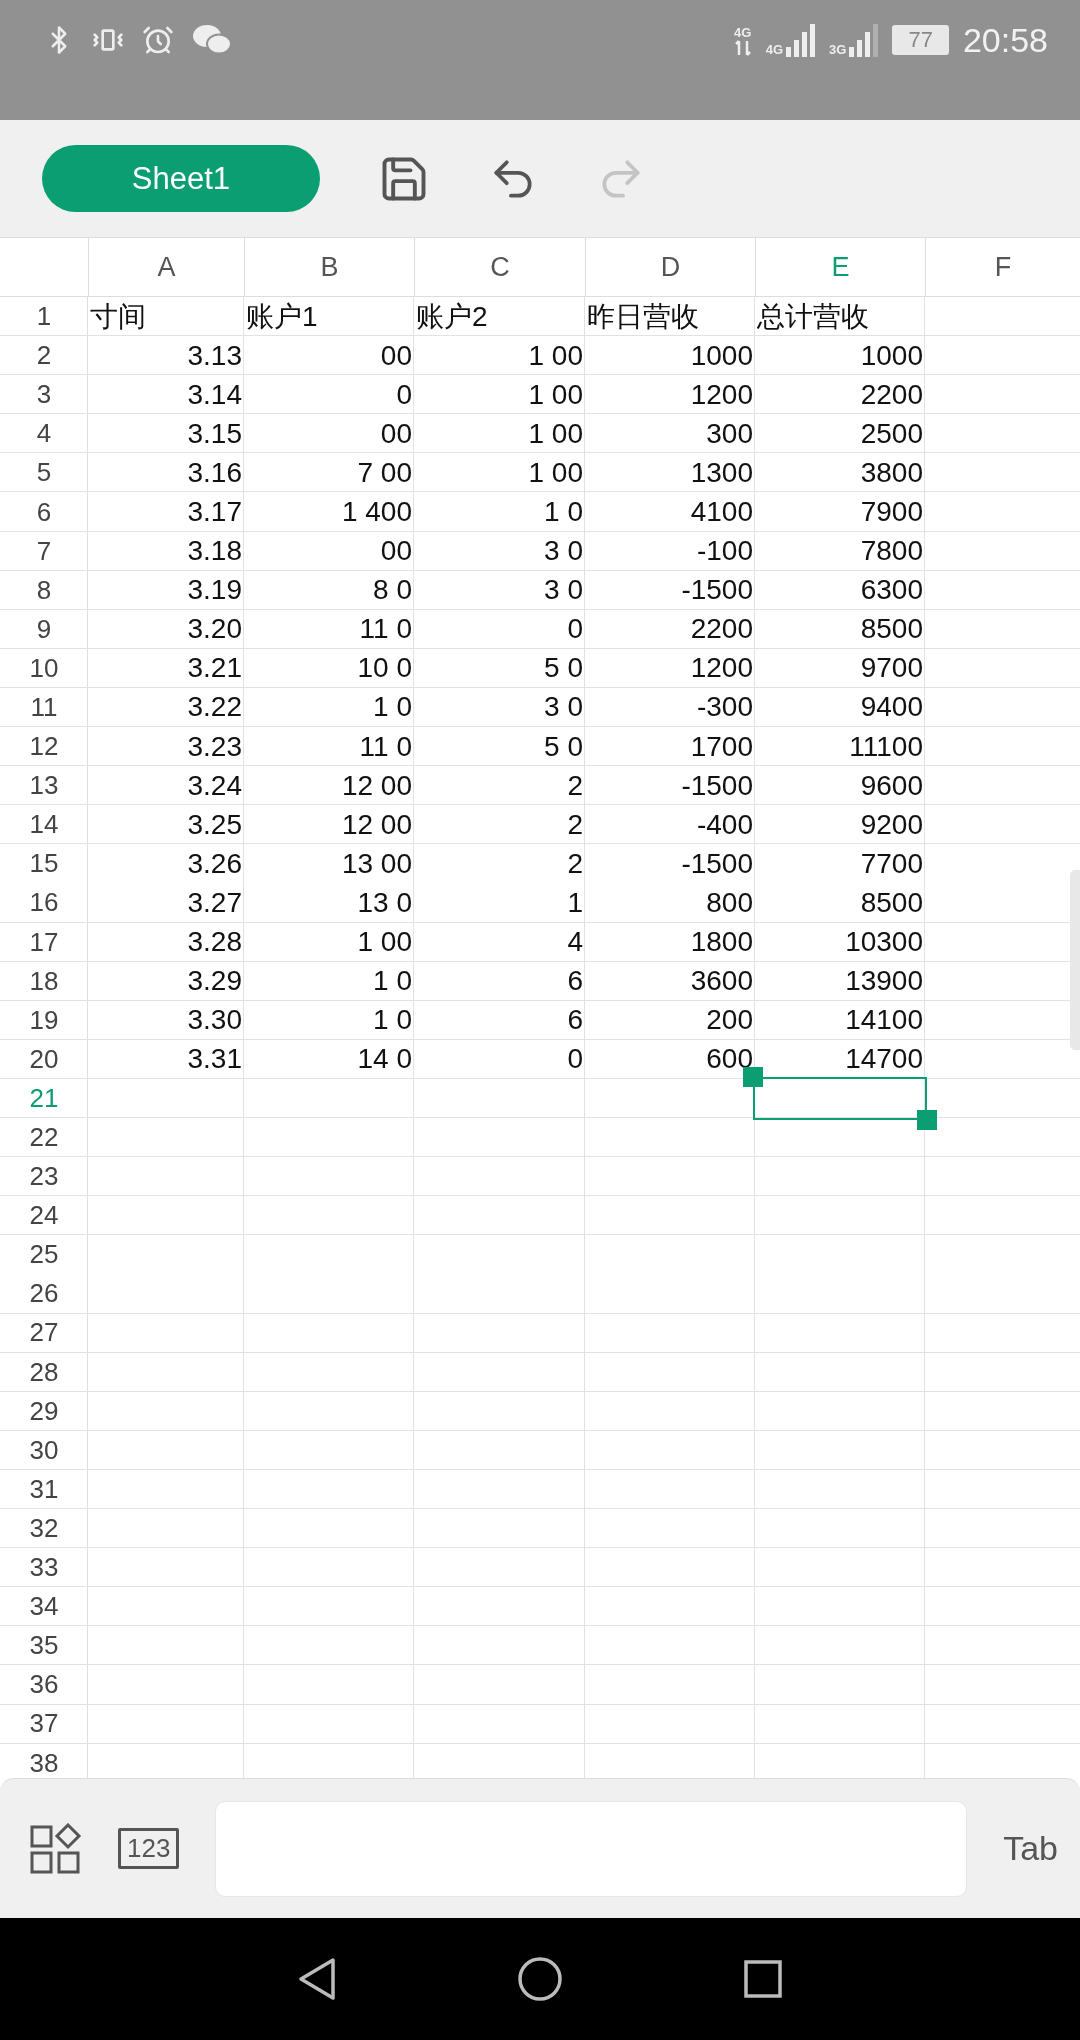  Describe the element at coordinates (44, 590) in the screenshot. I see `row-header: 8` at that location.